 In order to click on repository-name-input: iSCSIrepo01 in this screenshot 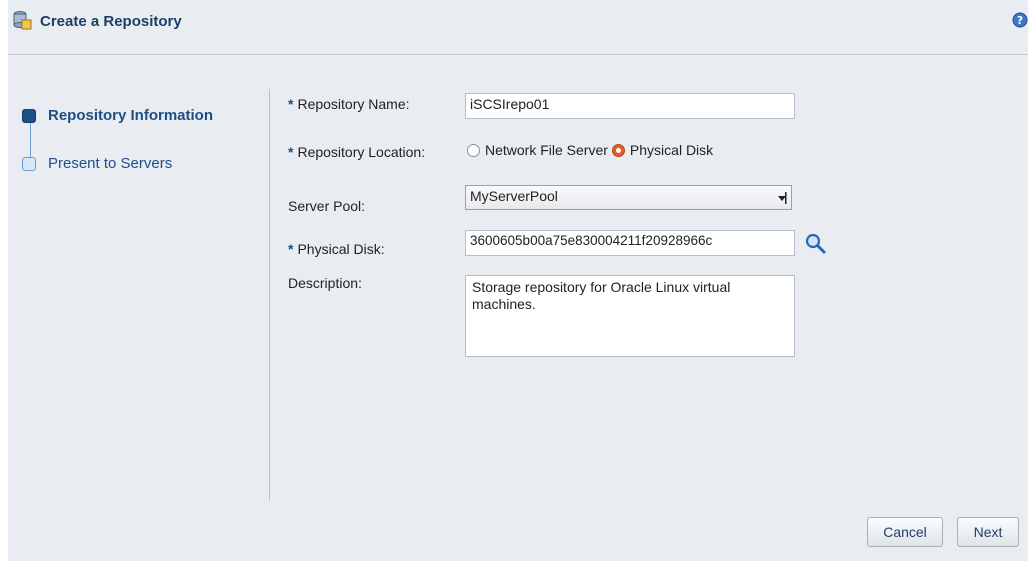, I will do `click(630, 106)`.